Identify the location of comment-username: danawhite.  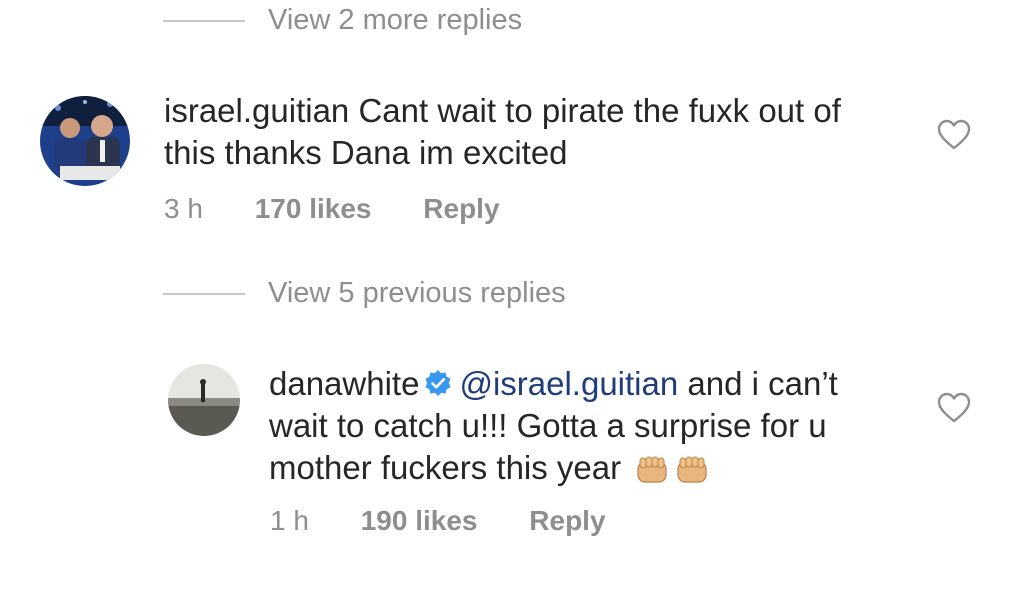
(344, 383).